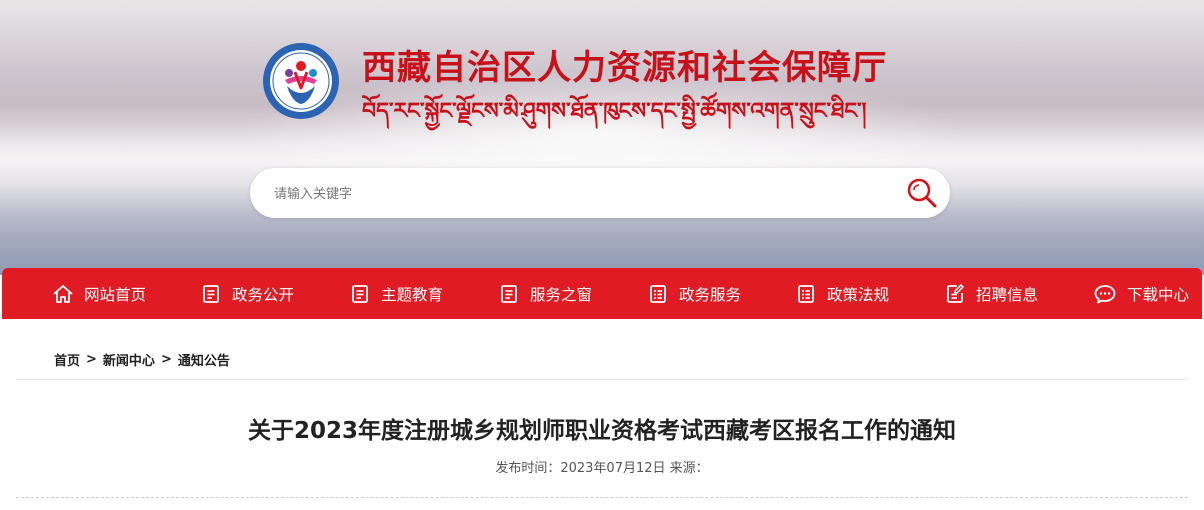  What do you see at coordinates (63, 293) in the screenshot?
I see `home-icon` at bounding box center [63, 293].